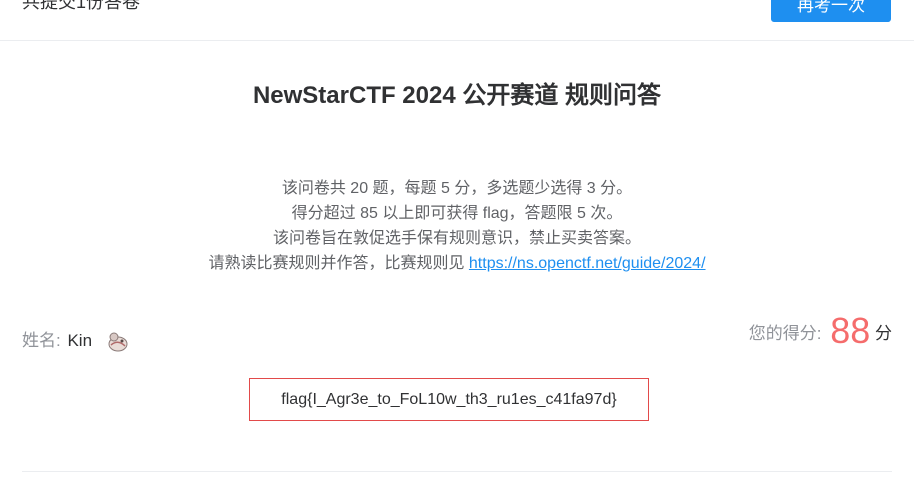 This screenshot has width=914, height=486. Describe the element at coordinates (457, 213) in the screenshot. I see `description-line-2: 得分超过 85 以上即可获得 flag，答题限 5 次。` at that location.